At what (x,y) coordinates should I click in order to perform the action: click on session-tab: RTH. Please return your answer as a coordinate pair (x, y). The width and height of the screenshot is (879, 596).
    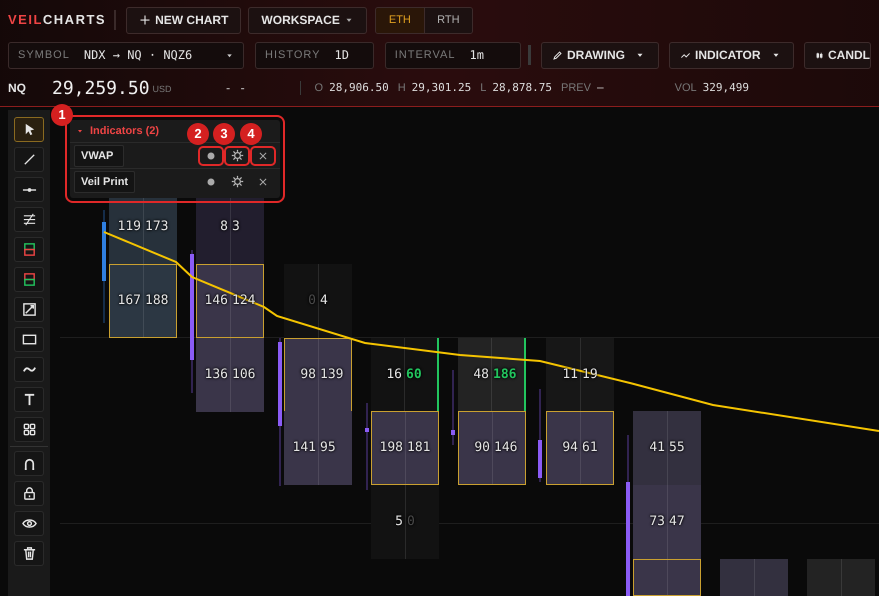
    Looking at the image, I should click on (448, 20).